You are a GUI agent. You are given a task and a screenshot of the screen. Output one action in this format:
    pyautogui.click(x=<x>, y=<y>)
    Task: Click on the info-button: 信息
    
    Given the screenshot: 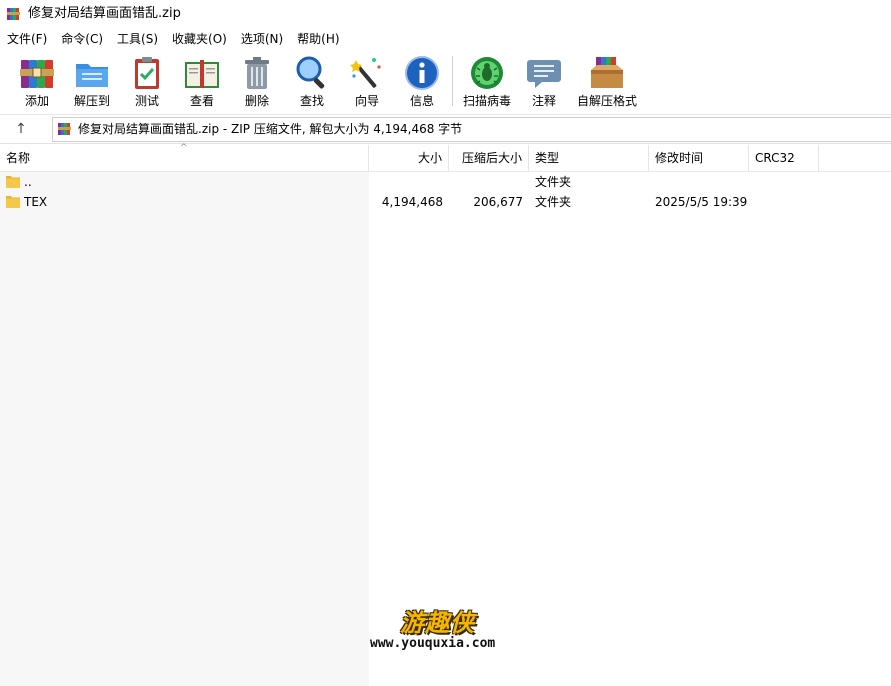 What is the action you would take?
    pyautogui.click(x=422, y=81)
    